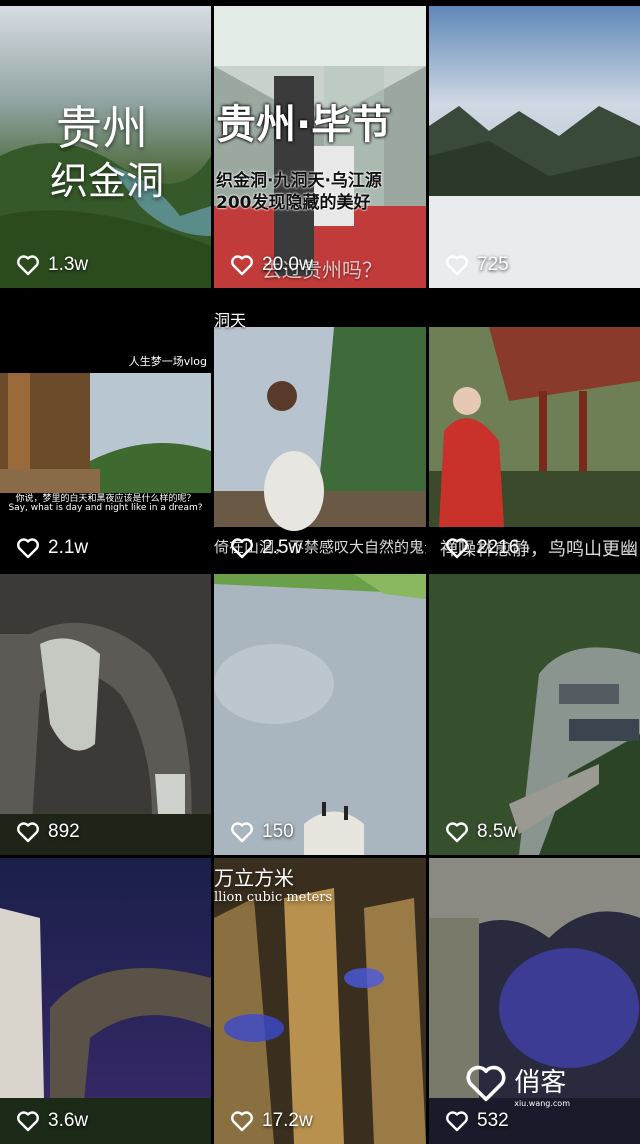  What do you see at coordinates (68, 547) in the screenshot?
I see `like-count: 2.1w` at bounding box center [68, 547].